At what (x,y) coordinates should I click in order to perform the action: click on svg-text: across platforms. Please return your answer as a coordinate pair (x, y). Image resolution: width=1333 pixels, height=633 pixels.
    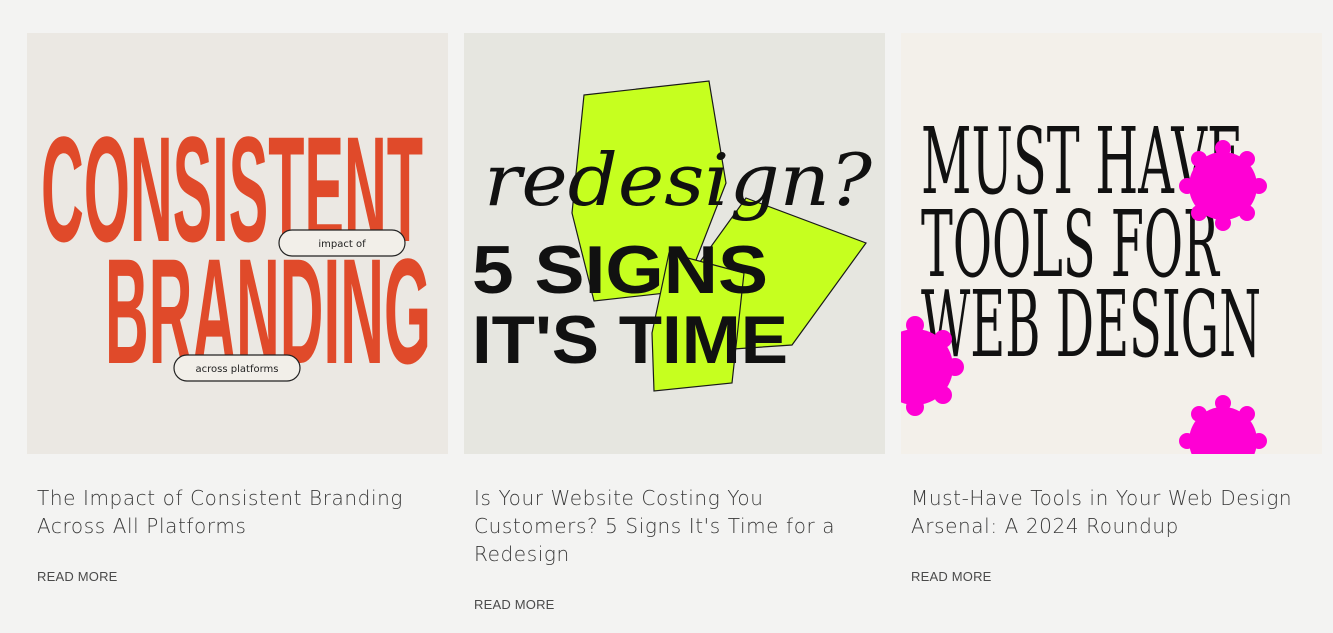
    Looking at the image, I should click on (237, 369).